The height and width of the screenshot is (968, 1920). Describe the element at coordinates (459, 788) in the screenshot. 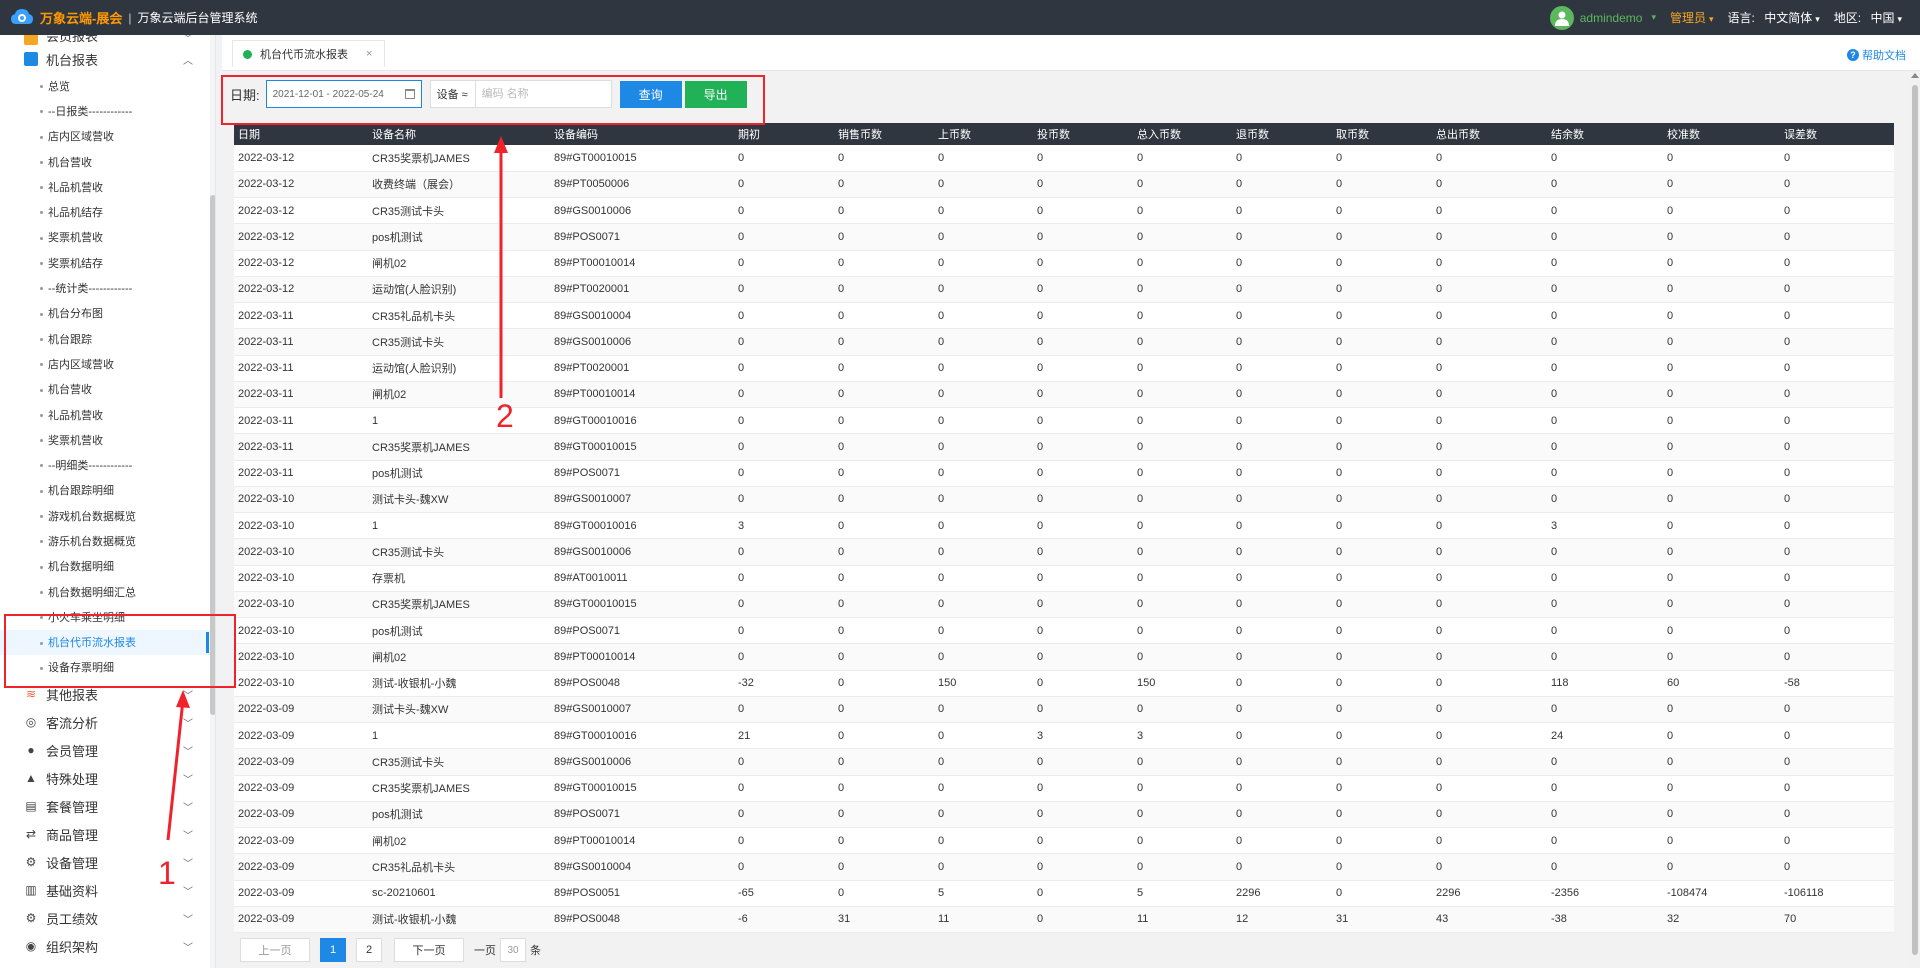

I see `table-cell: CR35奖票机JAMES` at that location.